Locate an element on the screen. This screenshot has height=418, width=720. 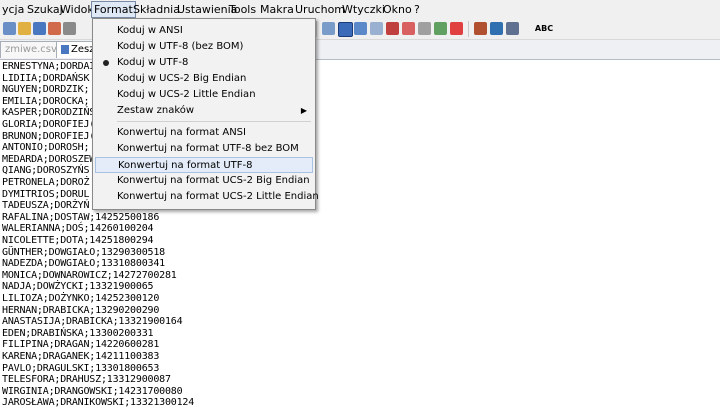
print-icon is located at coordinates (69, 28).